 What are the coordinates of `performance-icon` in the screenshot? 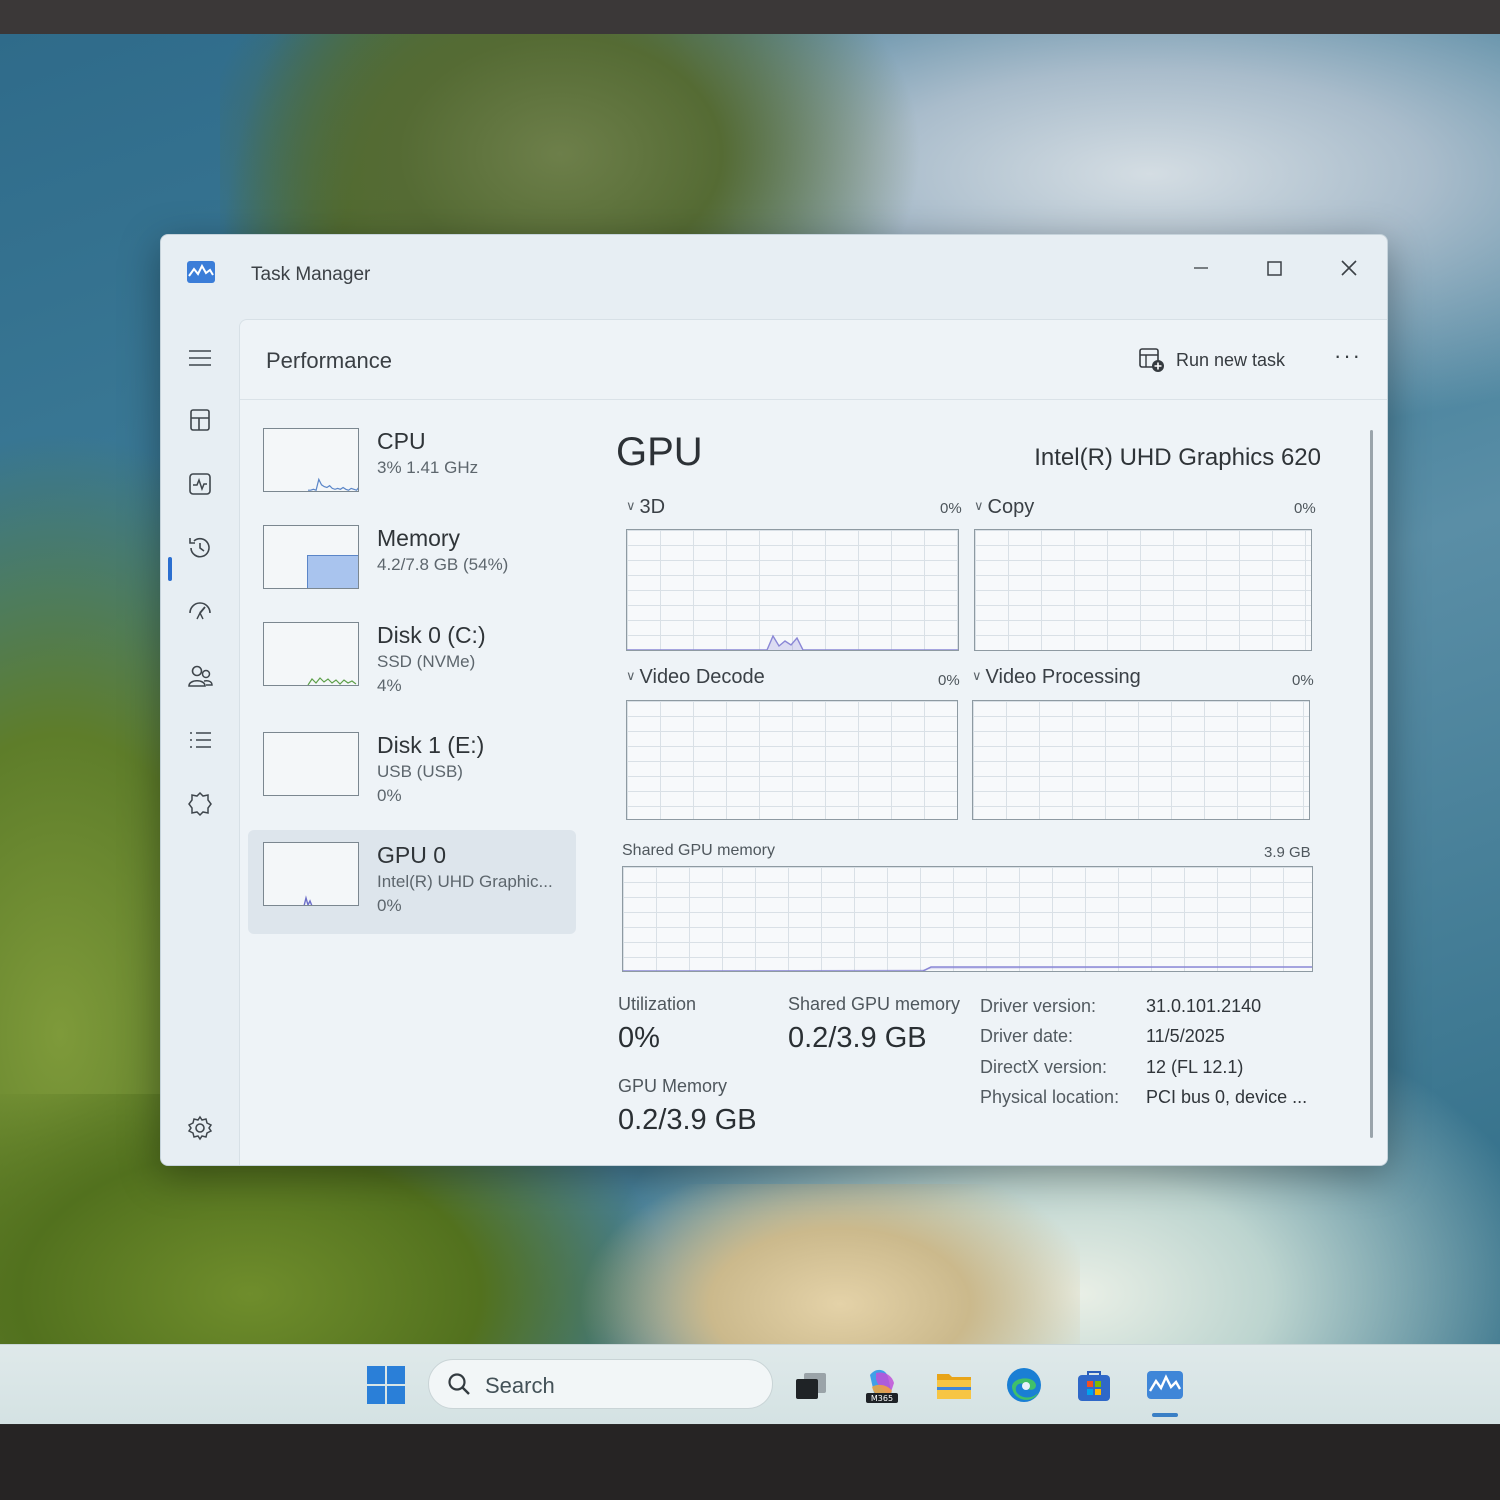 It's located at (200, 484).